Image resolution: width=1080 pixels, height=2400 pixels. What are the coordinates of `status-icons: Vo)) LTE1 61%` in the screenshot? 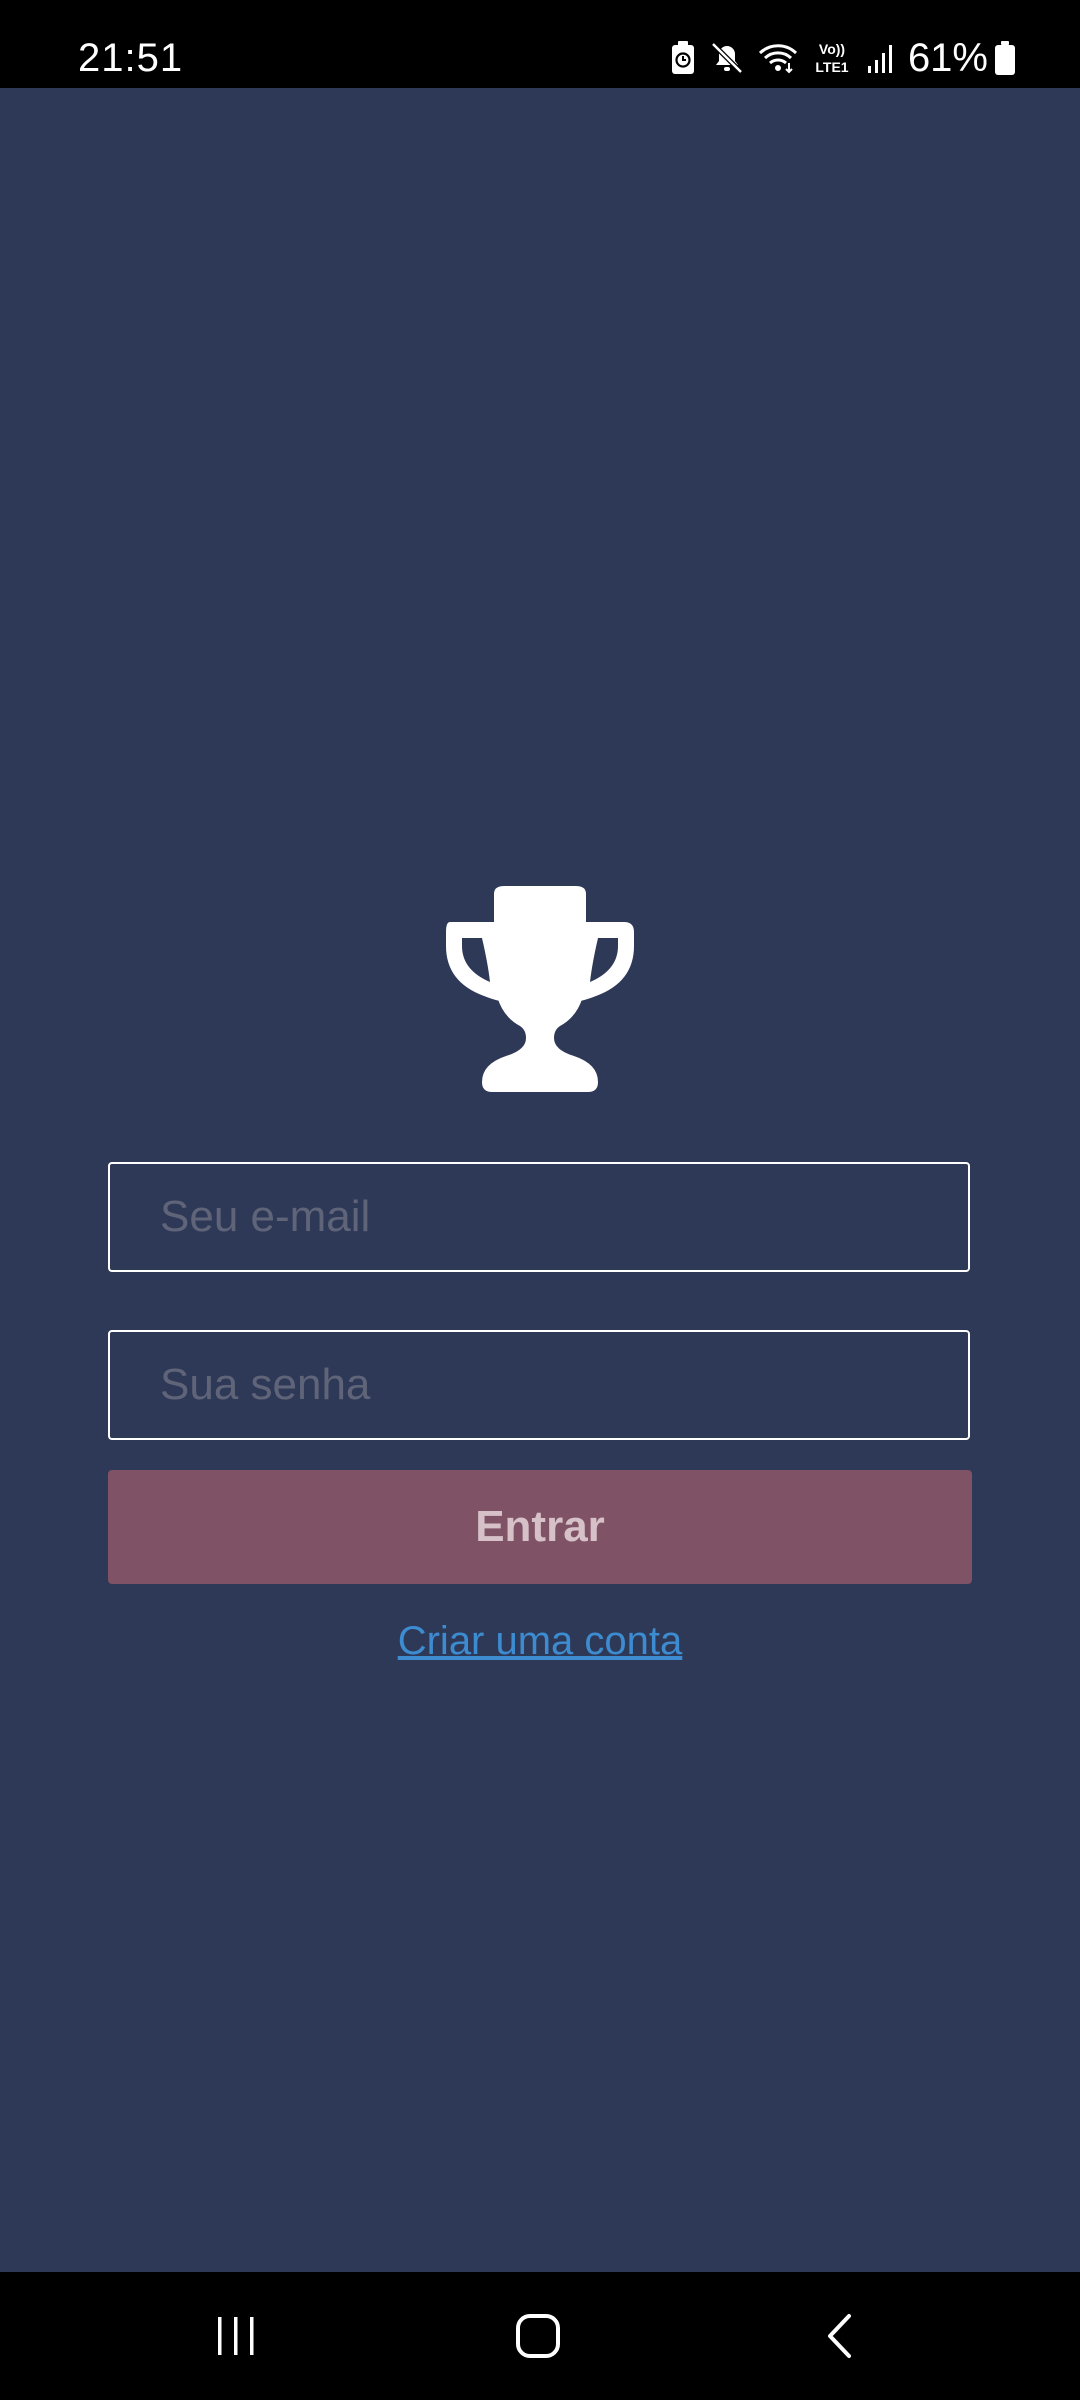 It's located at (836, 58).